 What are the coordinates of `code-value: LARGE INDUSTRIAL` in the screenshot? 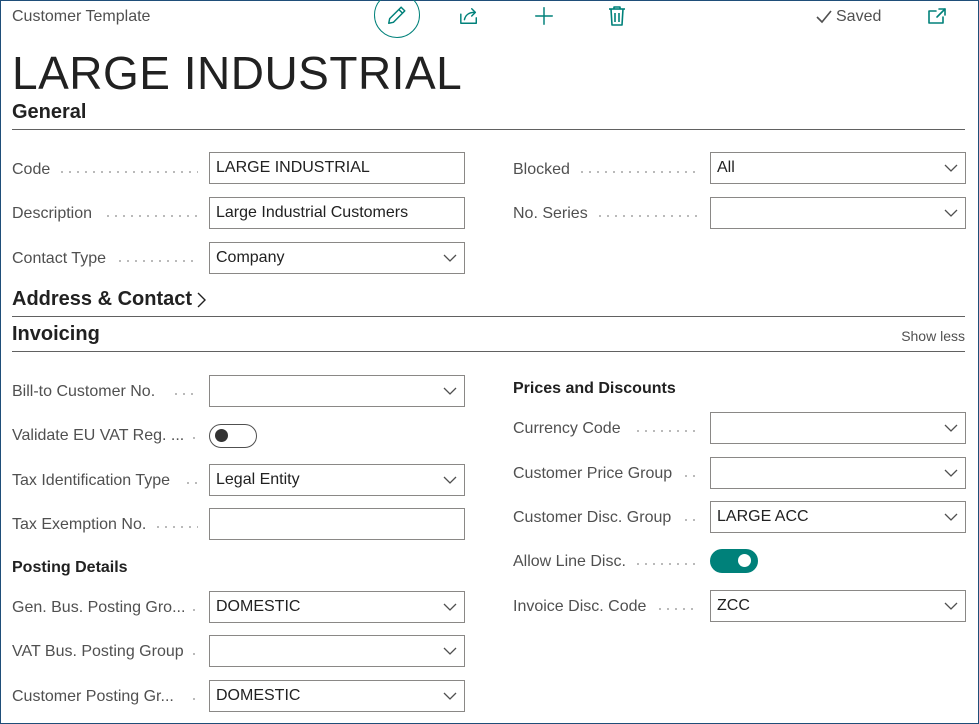 It's located at (293, 167).